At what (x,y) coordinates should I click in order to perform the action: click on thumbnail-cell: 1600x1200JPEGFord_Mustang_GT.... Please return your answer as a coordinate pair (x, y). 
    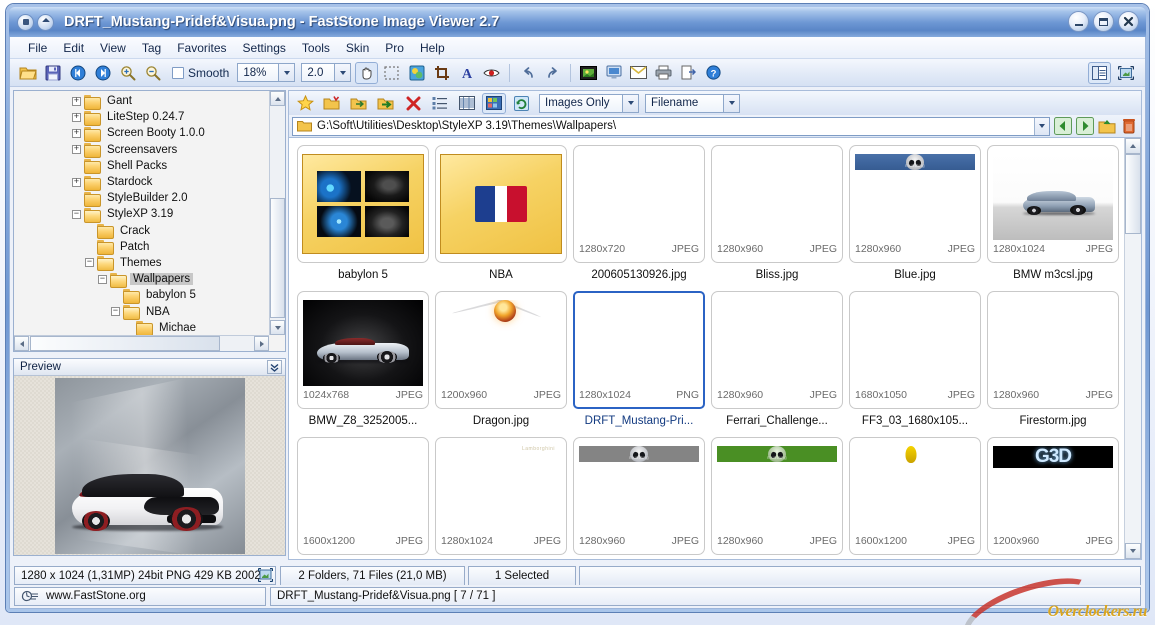
    Looking at the image, I should click on (363, 498).